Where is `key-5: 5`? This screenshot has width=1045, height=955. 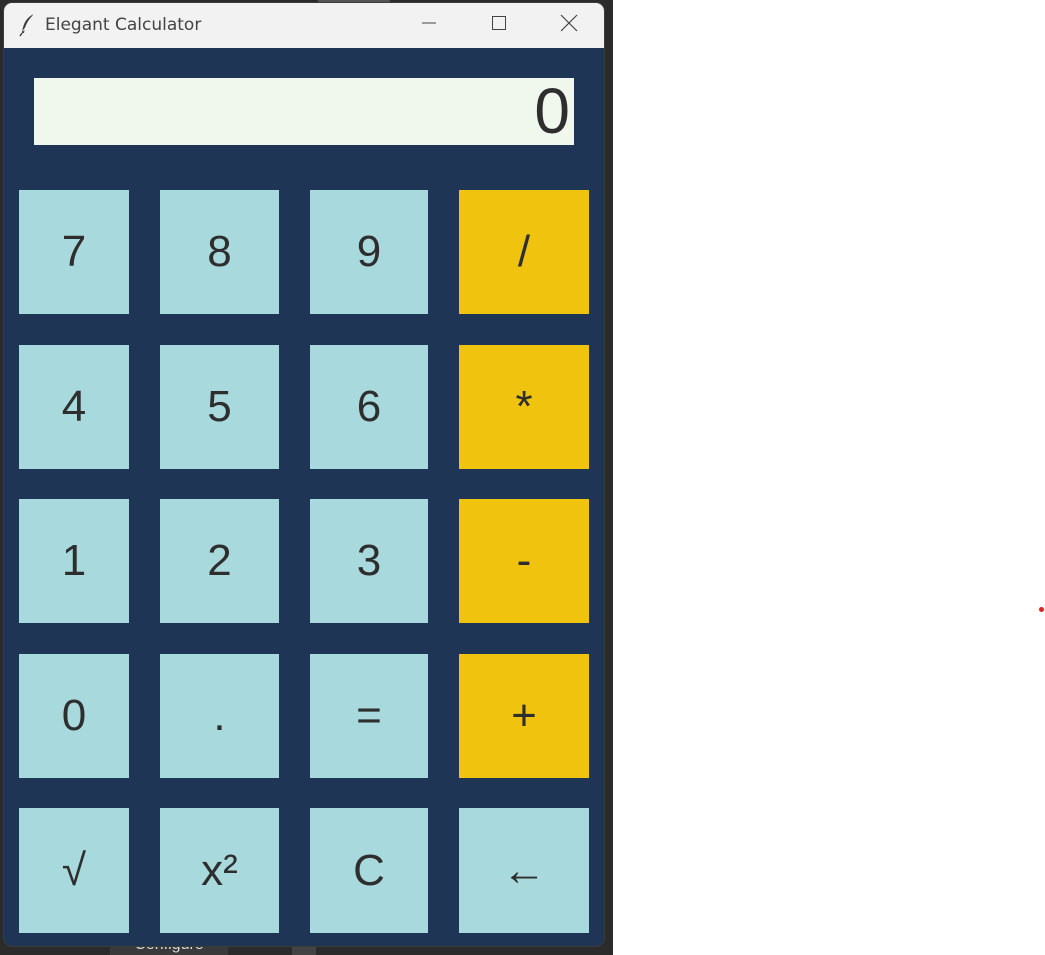 key-5: 5 is located at coordinates (219, 407).